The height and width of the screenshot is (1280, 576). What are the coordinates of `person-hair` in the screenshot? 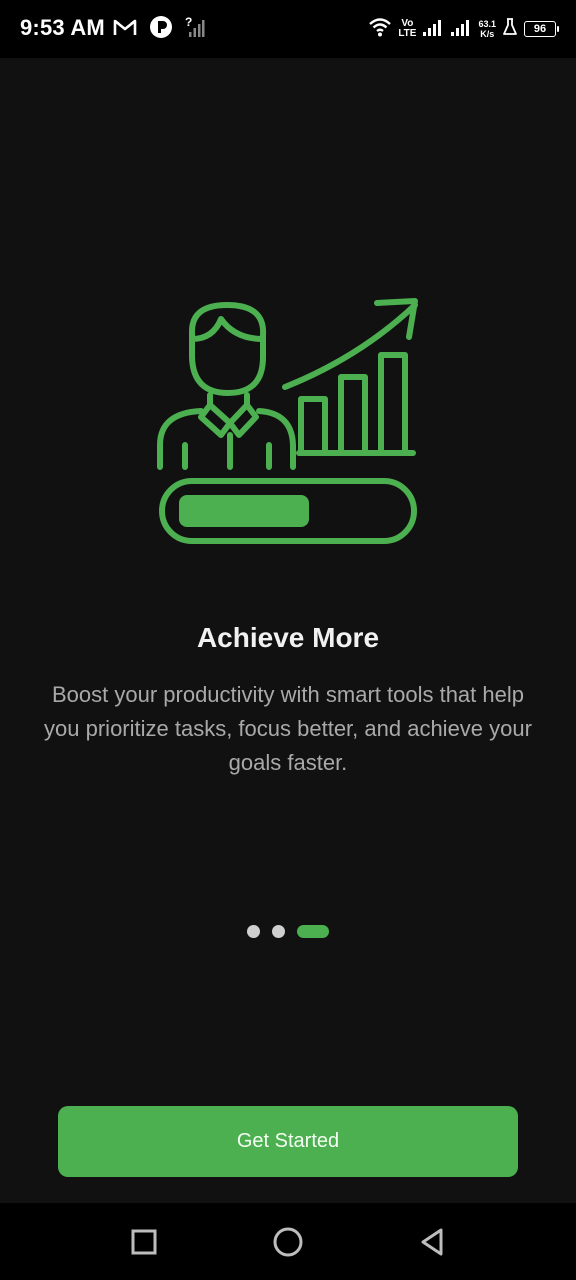 It's located at (227, 329).